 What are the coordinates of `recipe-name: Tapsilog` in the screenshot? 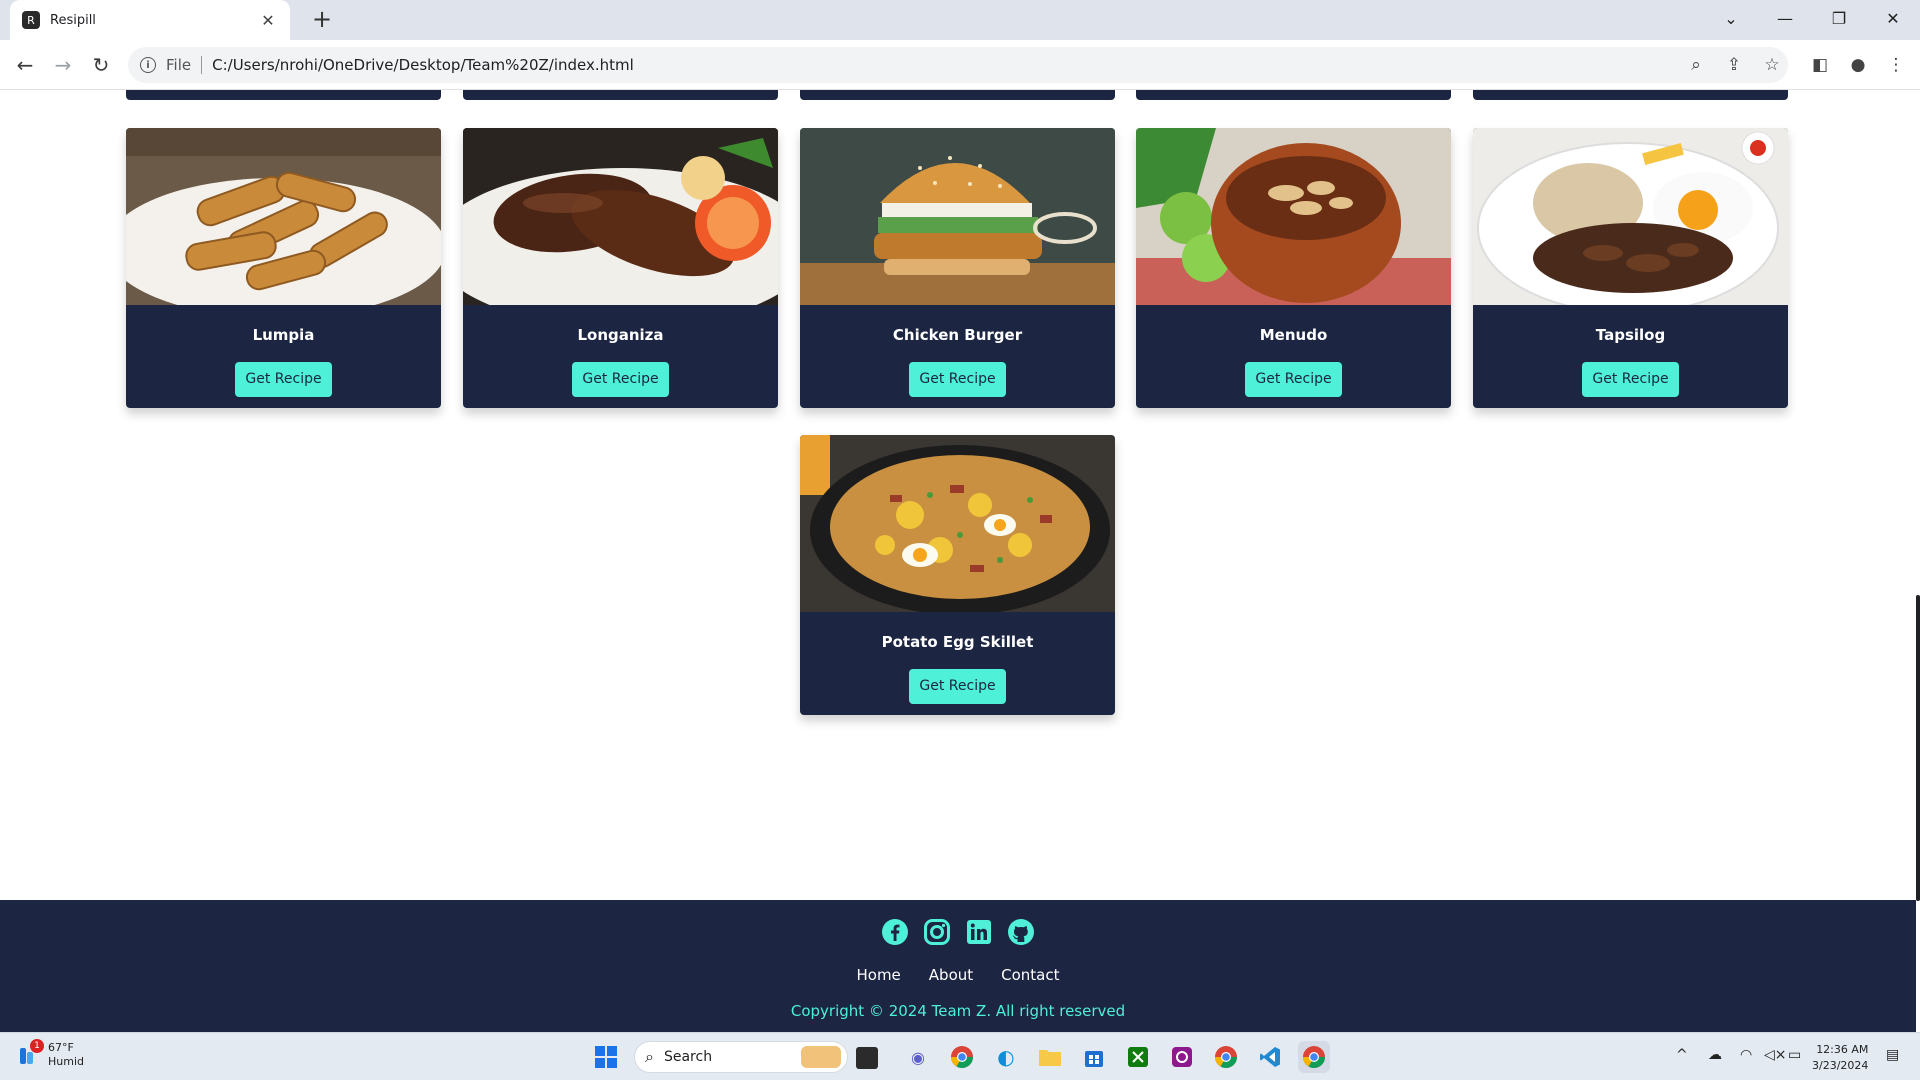 It's located at (1630, 335).